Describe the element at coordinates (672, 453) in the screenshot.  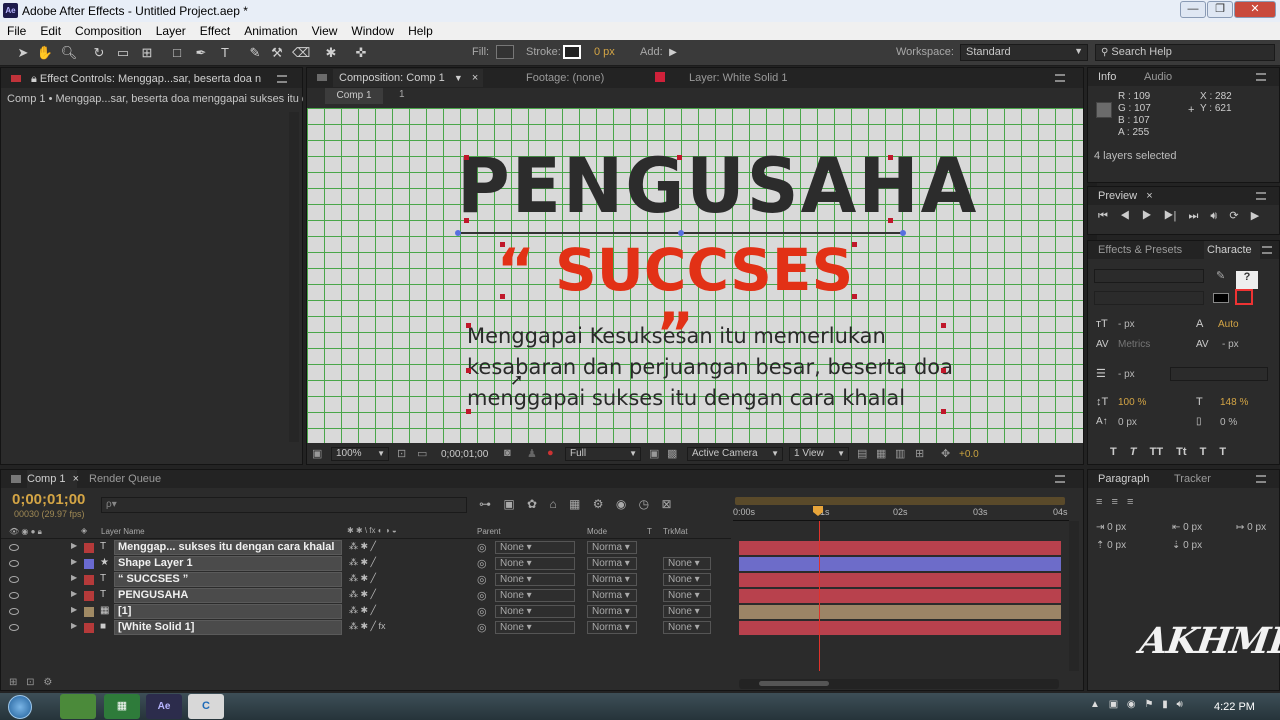
I see `transparency-grid-icon: ▩` at that location.